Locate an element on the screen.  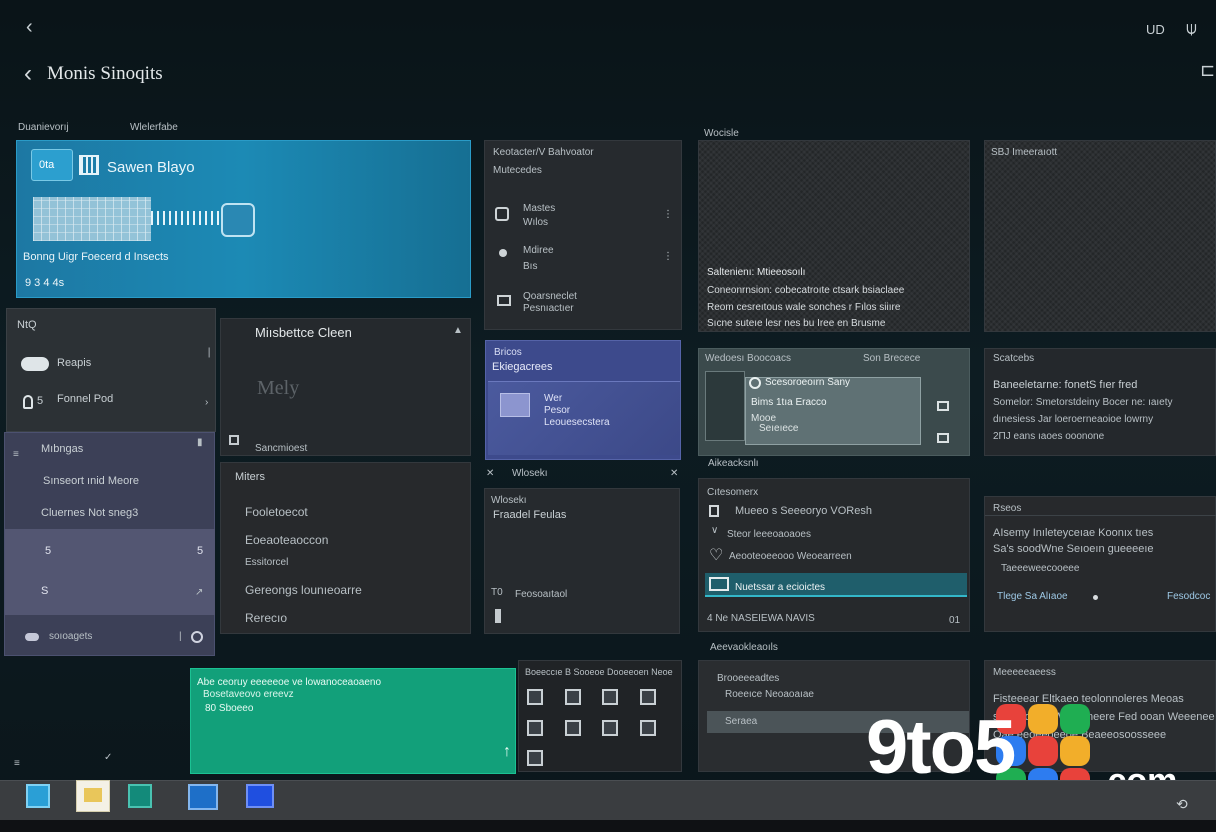
blue-line: Wer is located at coordinates (553, 398).